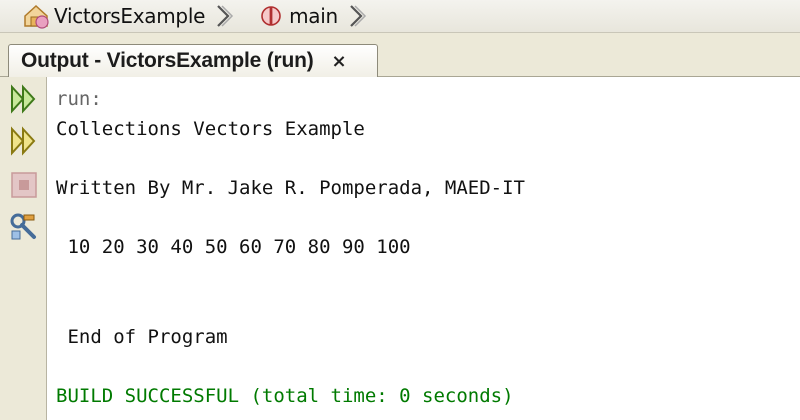  What do you see at coordinates (210, 129) in the screenshot?
I see `output-line: Collections Vectors Example` at bounding box center [210, 129].